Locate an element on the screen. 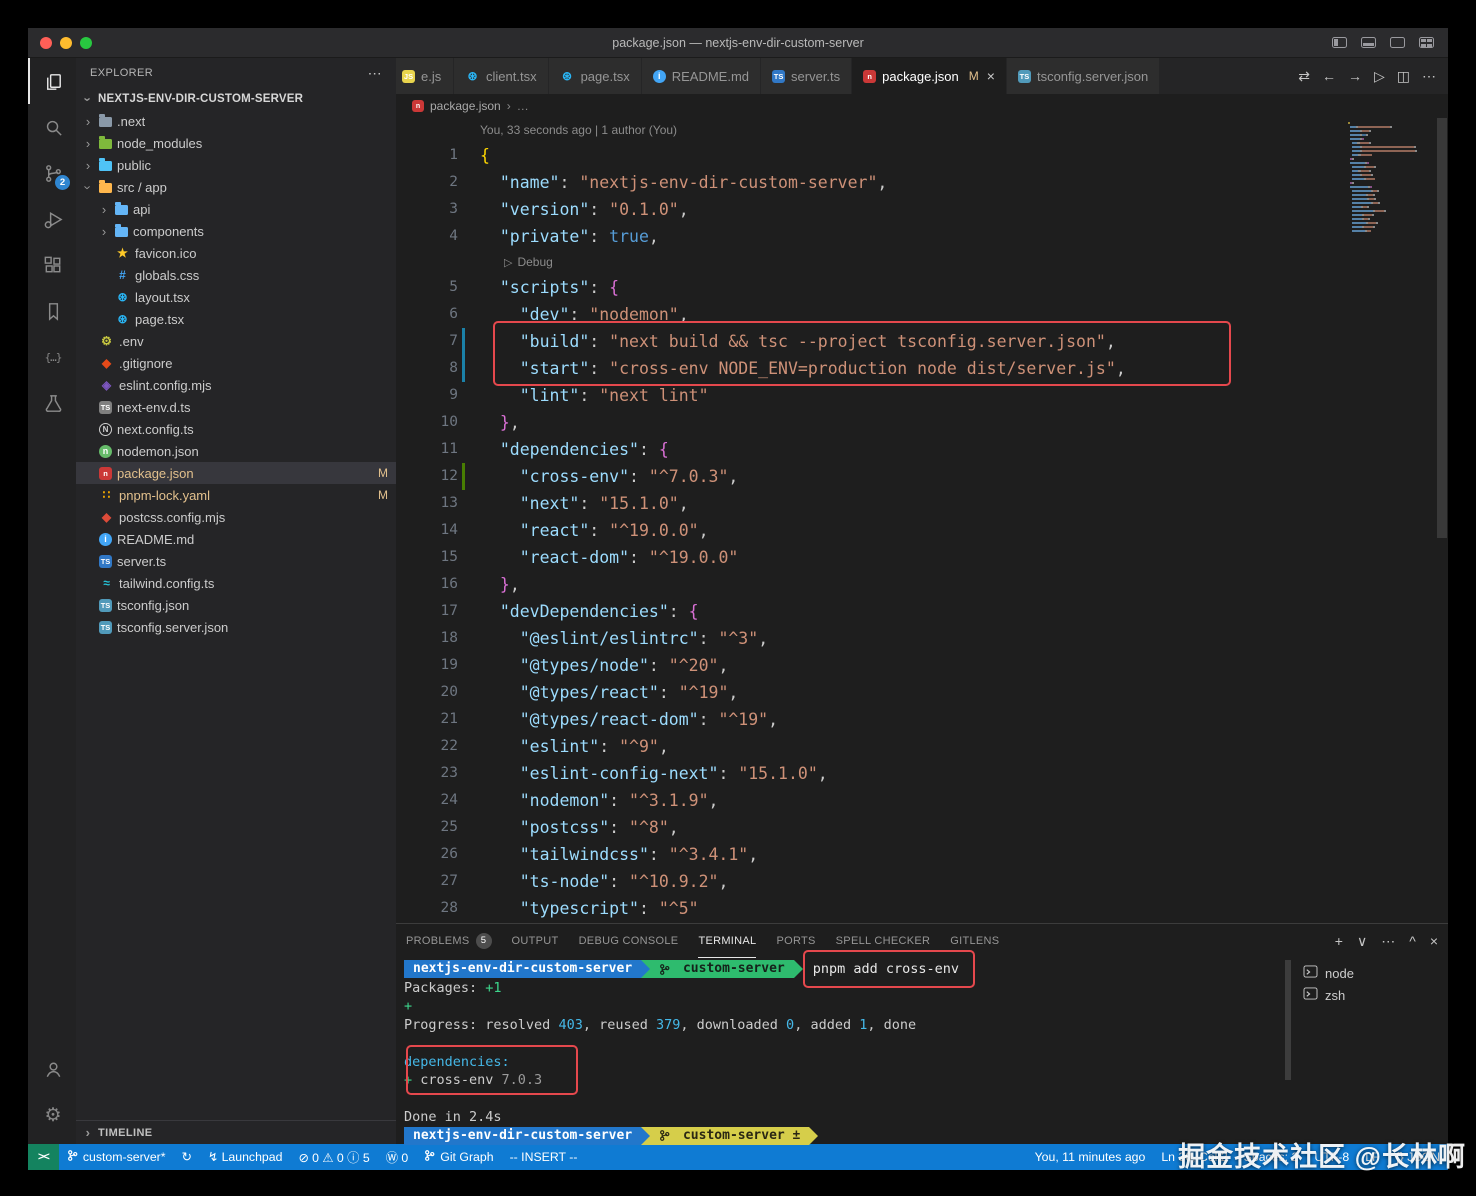  tab-label: client.tsx is located at coordinates (511, 76).